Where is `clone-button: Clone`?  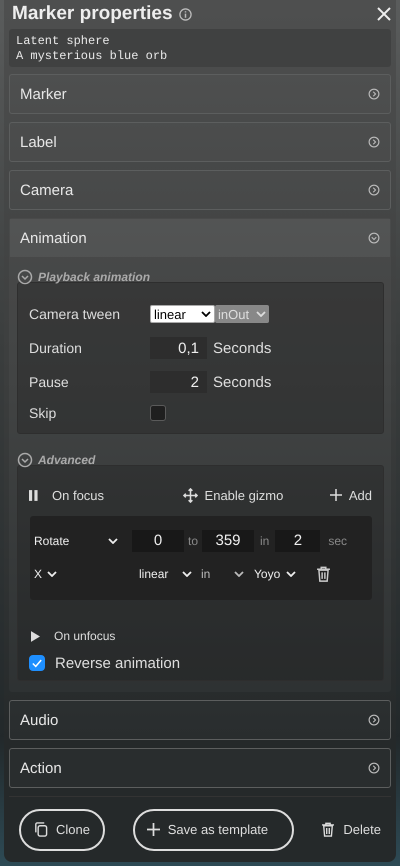 clone-button: Clone is located at coordinates (62, 829).